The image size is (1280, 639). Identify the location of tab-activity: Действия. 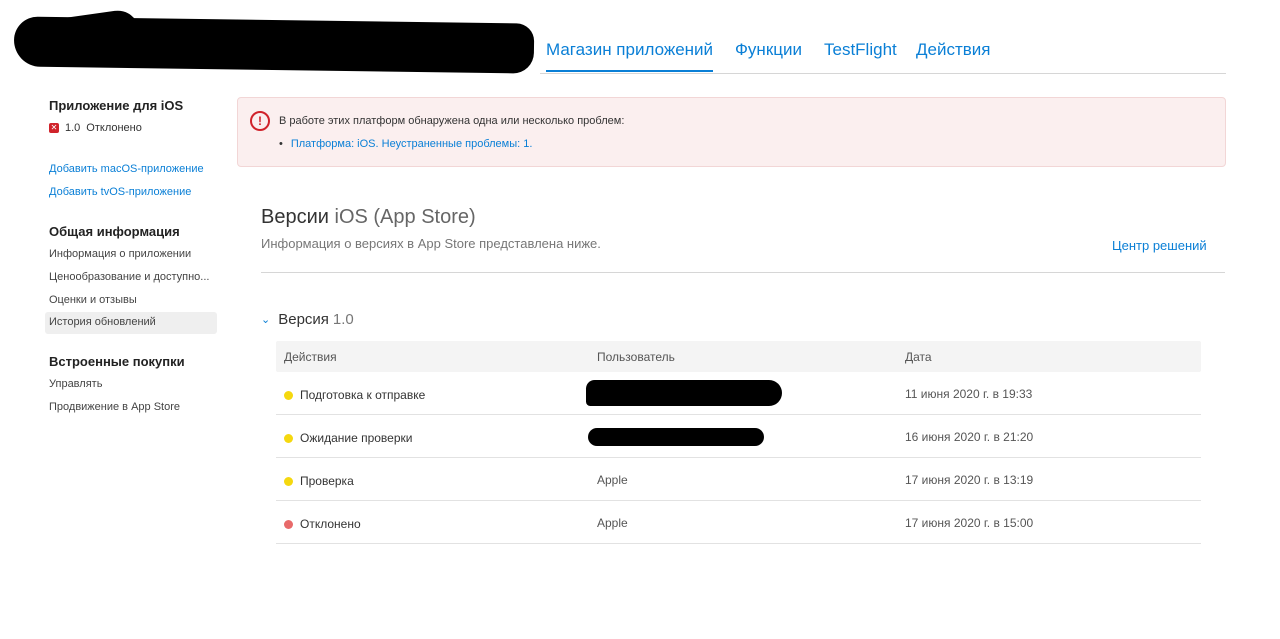
(953, 50).